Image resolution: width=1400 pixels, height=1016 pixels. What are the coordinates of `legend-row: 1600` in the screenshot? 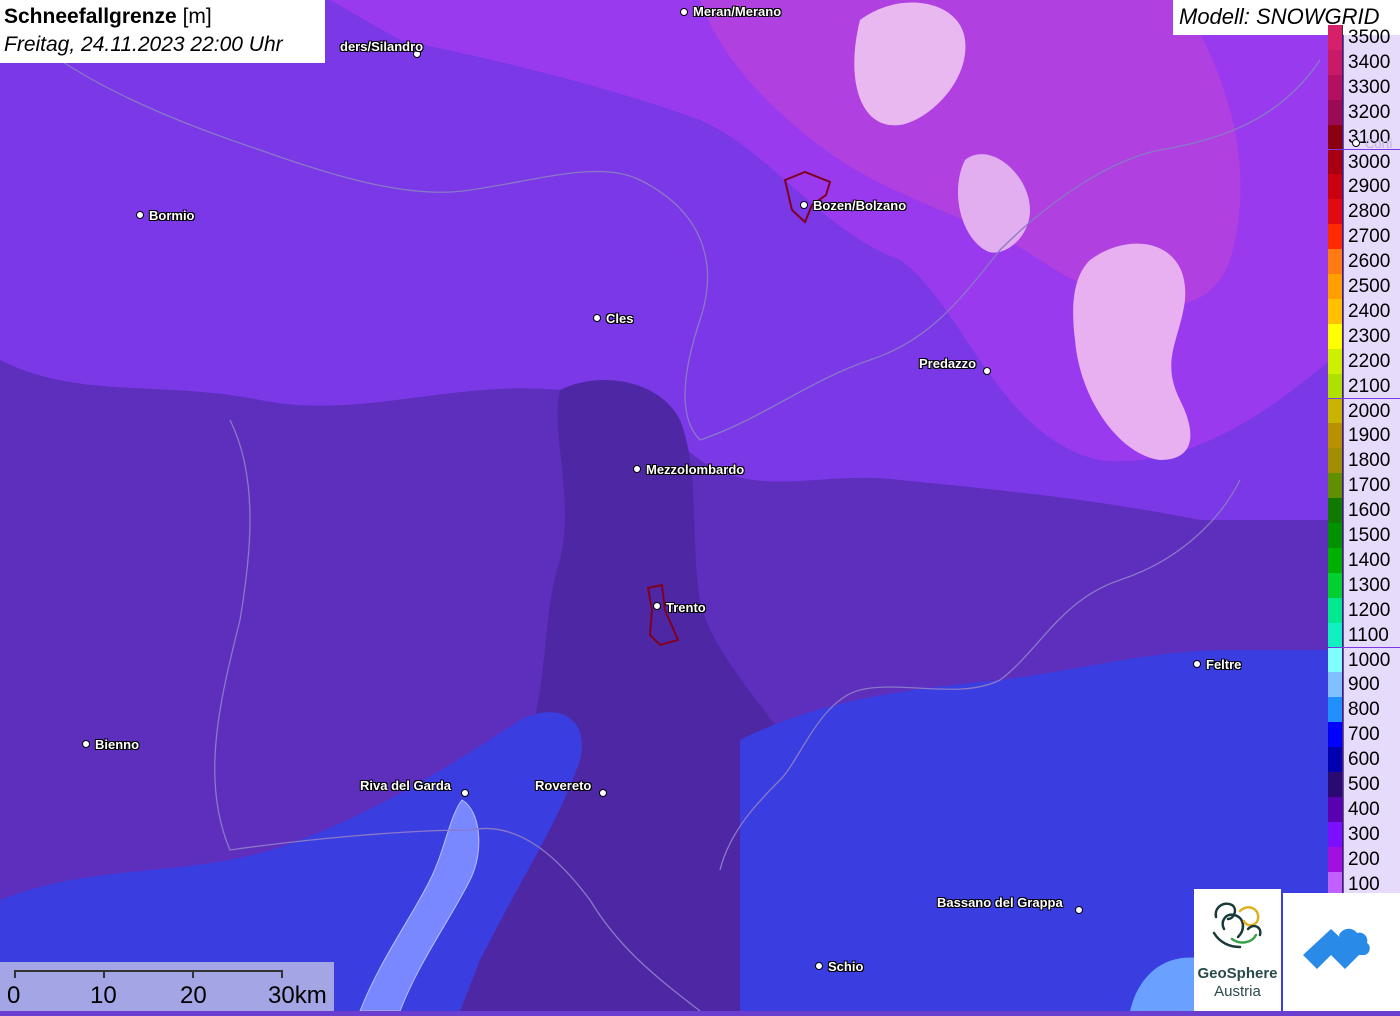 It's located at (1364, 510).